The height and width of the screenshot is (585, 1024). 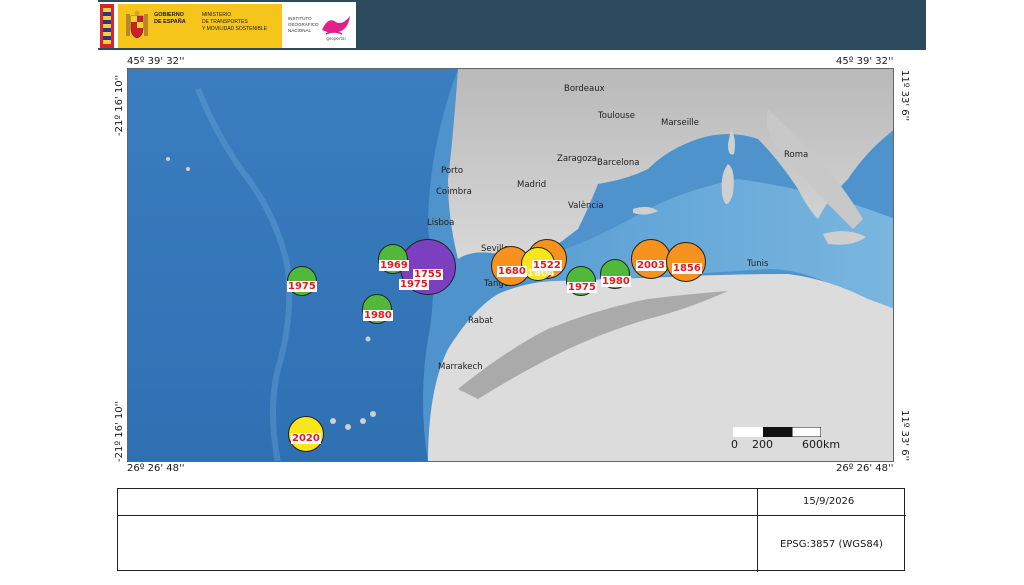 What do you see at coordinates (541, 273) in the screenshot?
I see `earthquake-year-label: 1804` at bounding box center [541, 273].